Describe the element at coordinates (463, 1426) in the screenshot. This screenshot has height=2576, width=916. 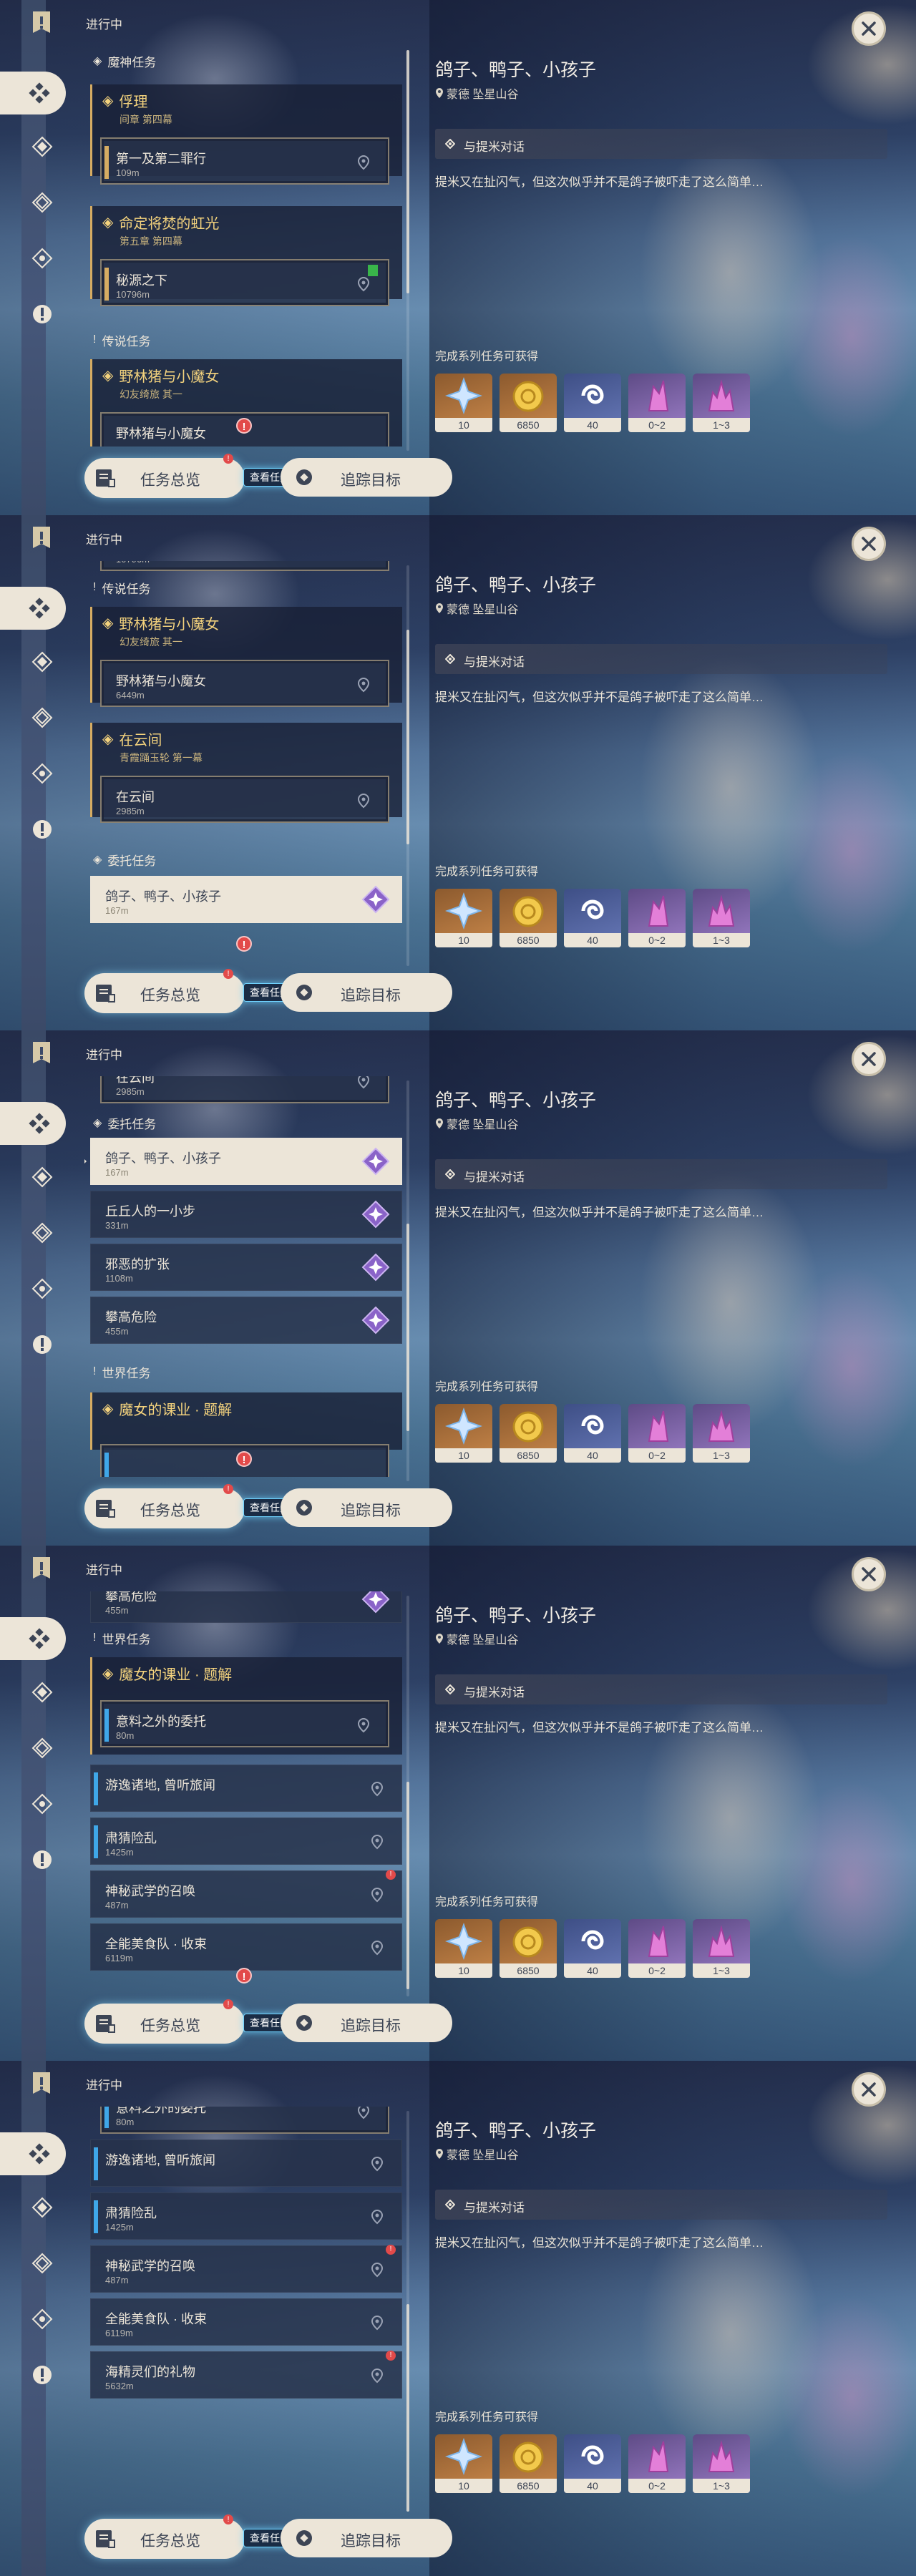
I see `adventure-exp-icon` at that location.